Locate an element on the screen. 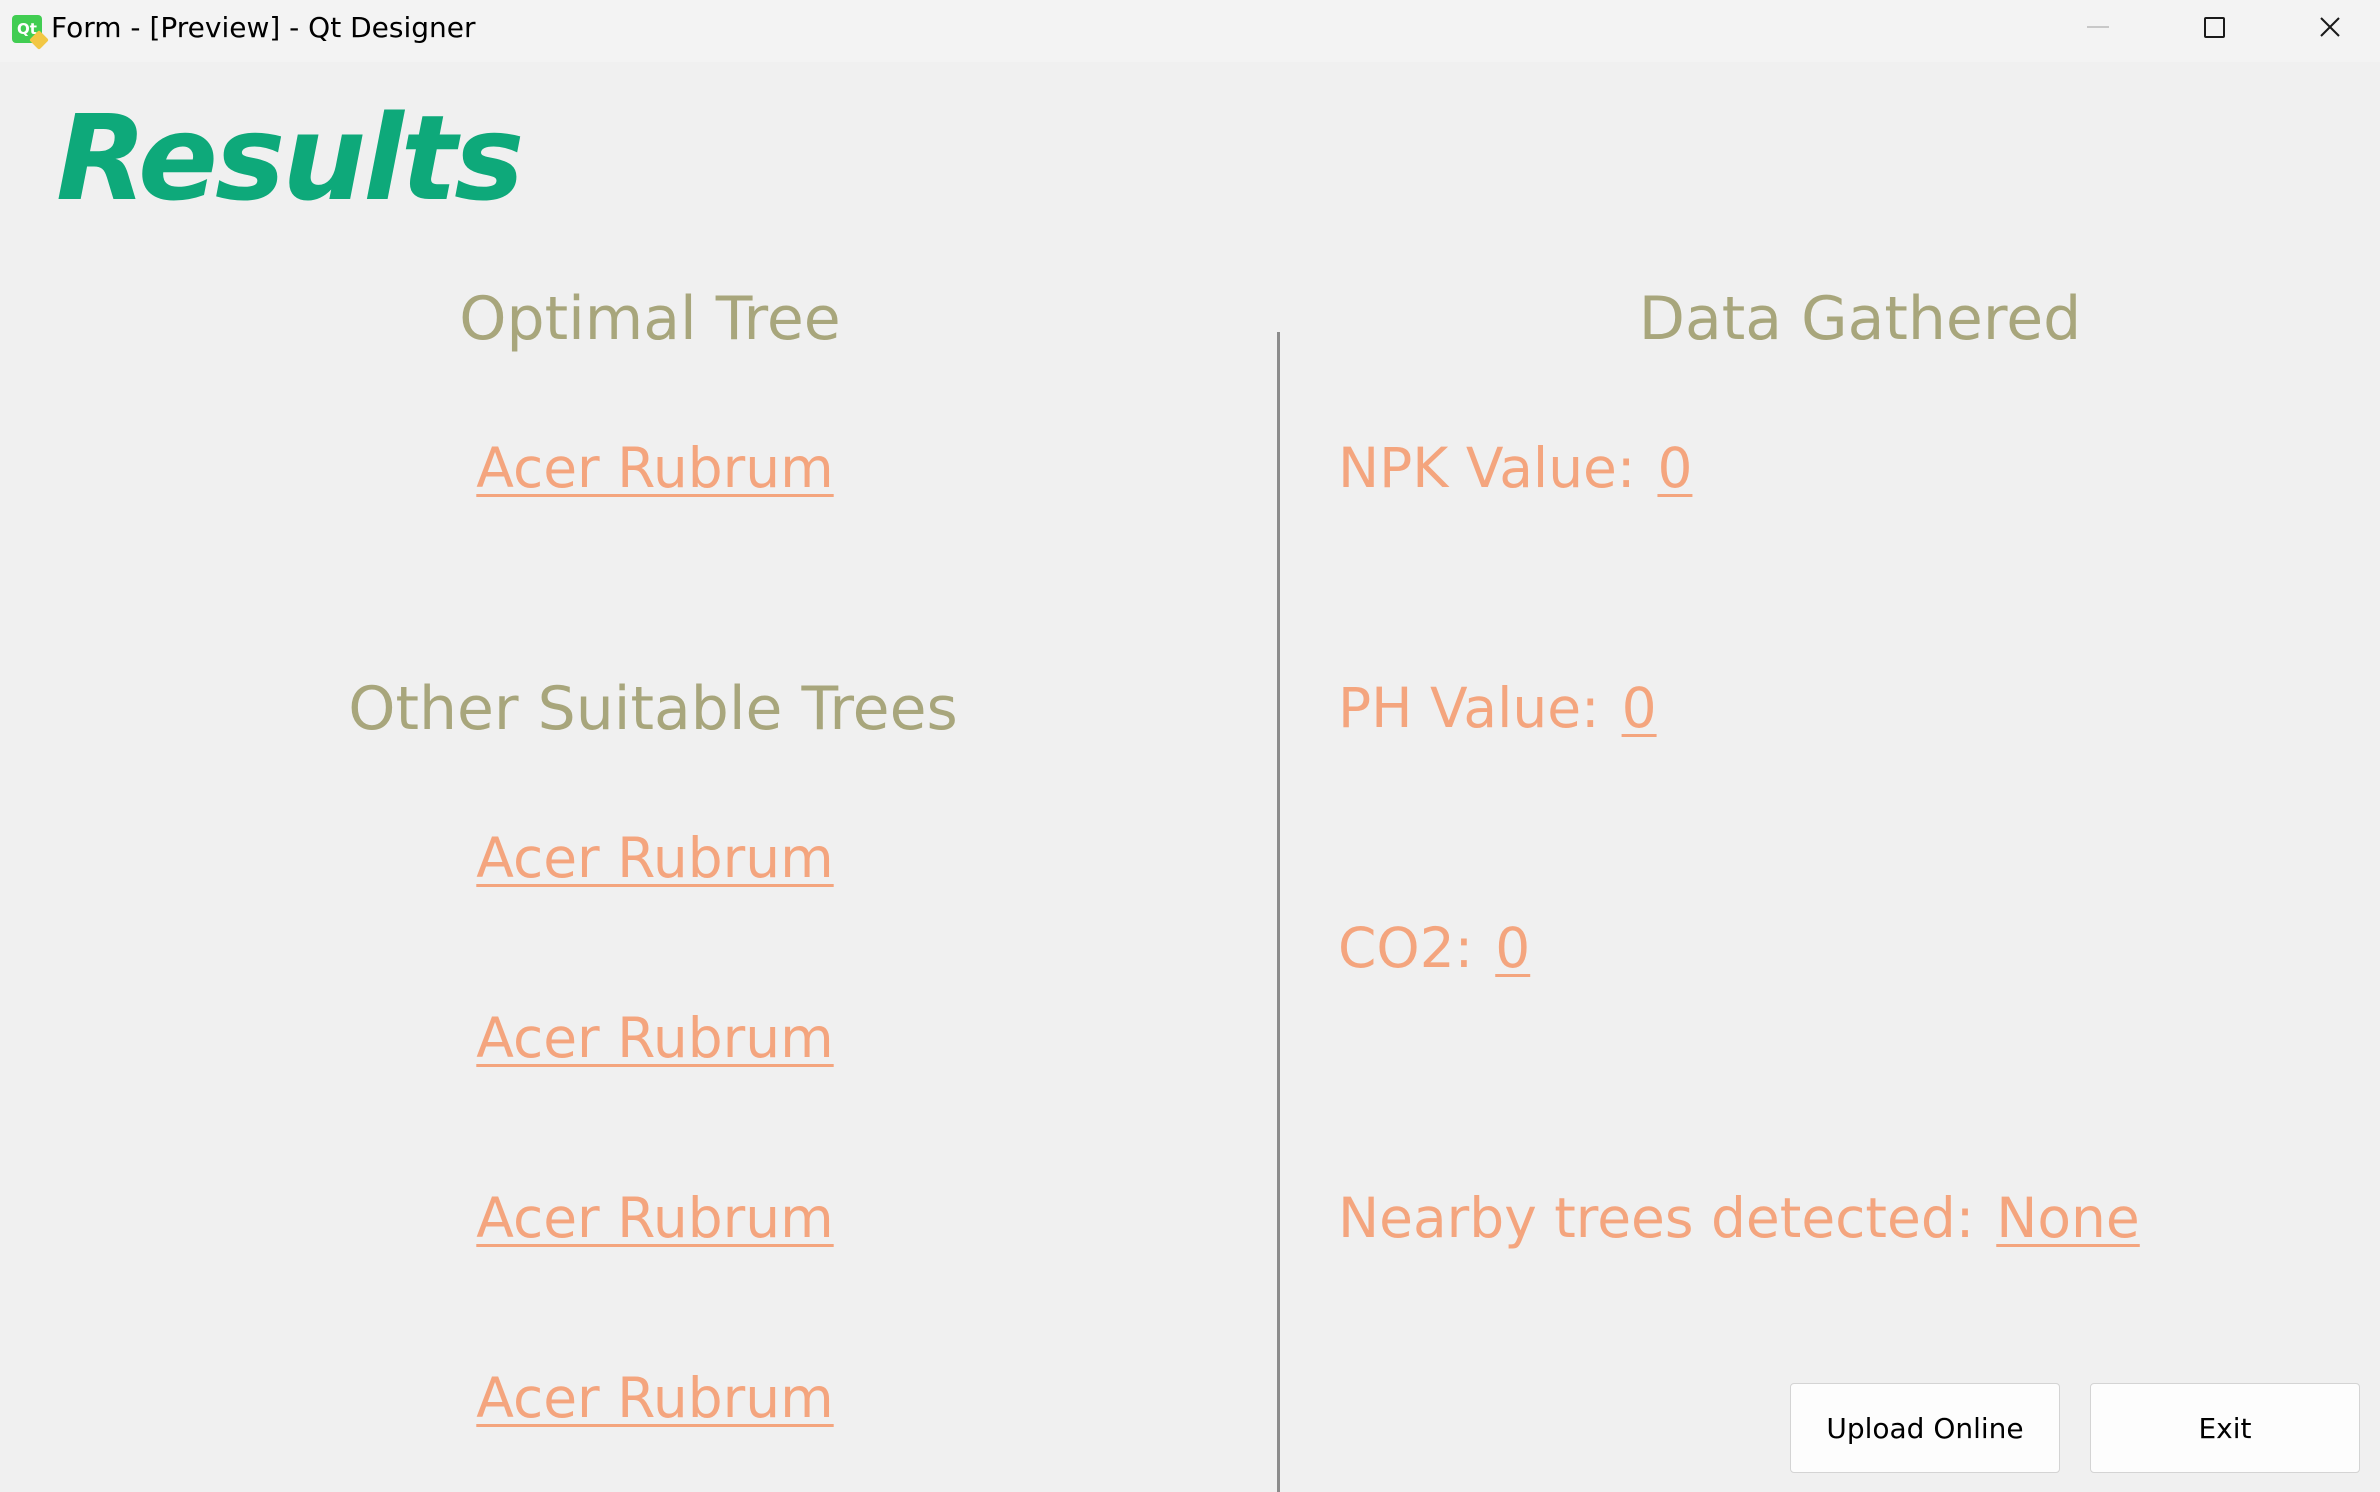 Image resolution: width=2380 pixels, height=1492 pixels. ph-value-row: PH Value: 0 is located at coordinates (1497, 708).